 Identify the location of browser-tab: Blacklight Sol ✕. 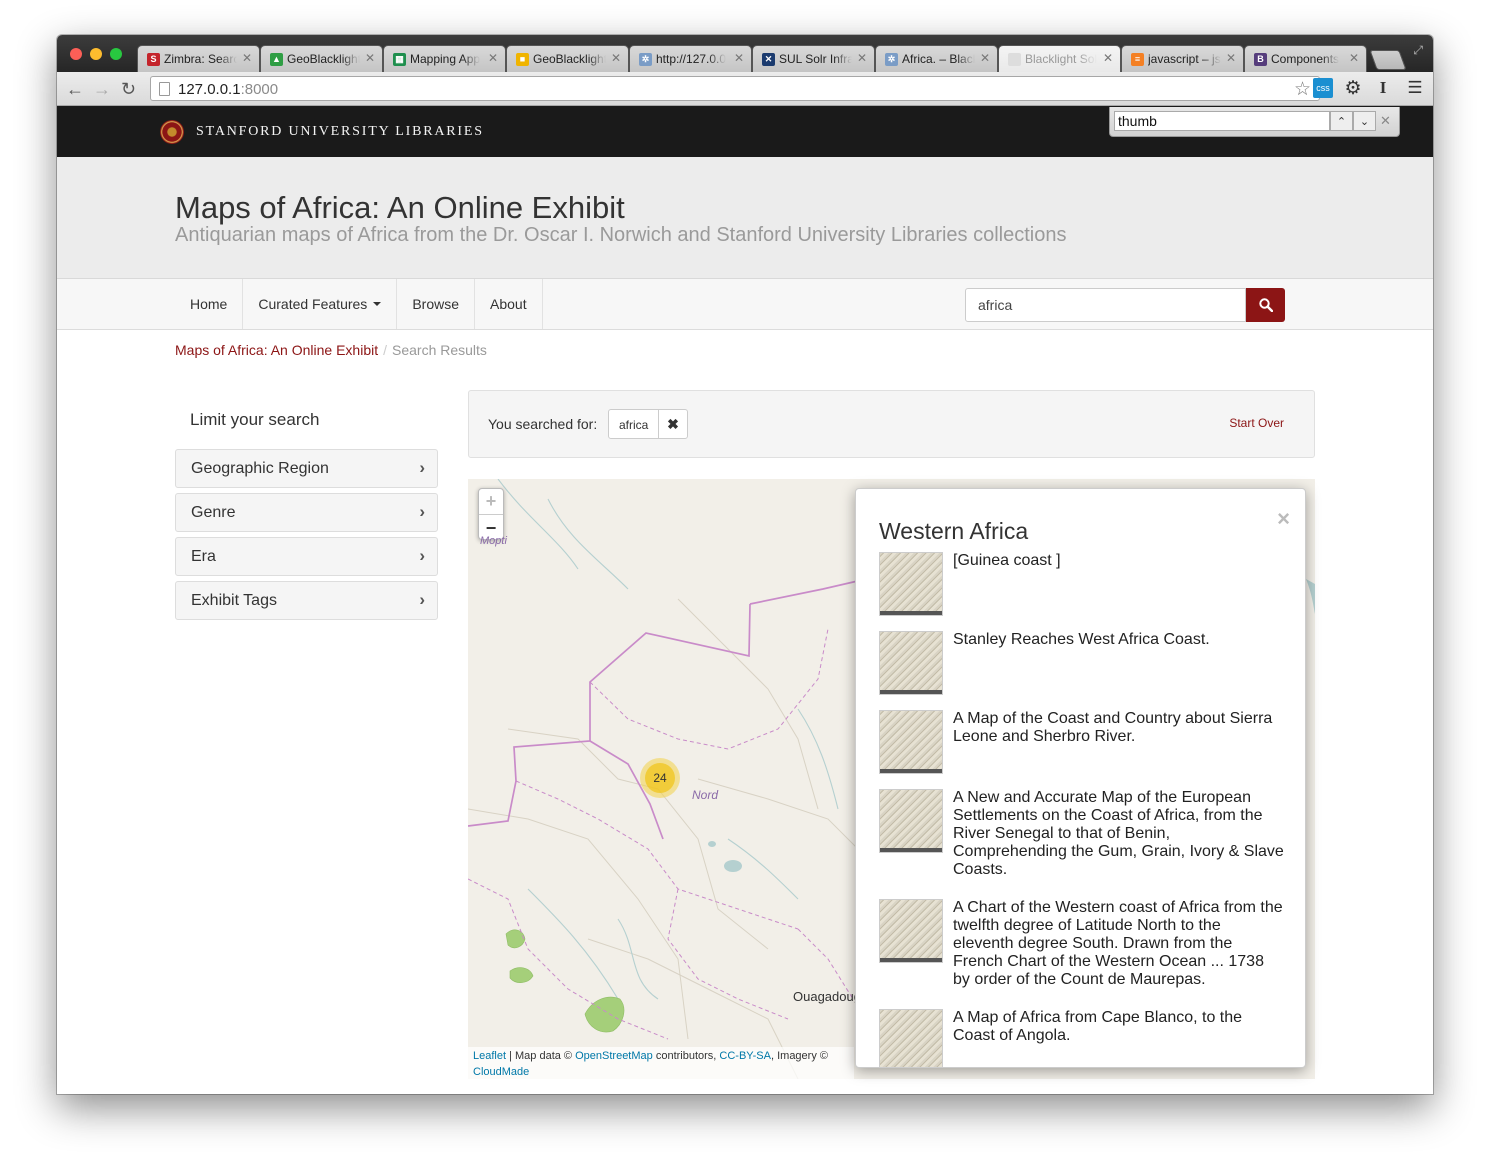
(1059, 58).